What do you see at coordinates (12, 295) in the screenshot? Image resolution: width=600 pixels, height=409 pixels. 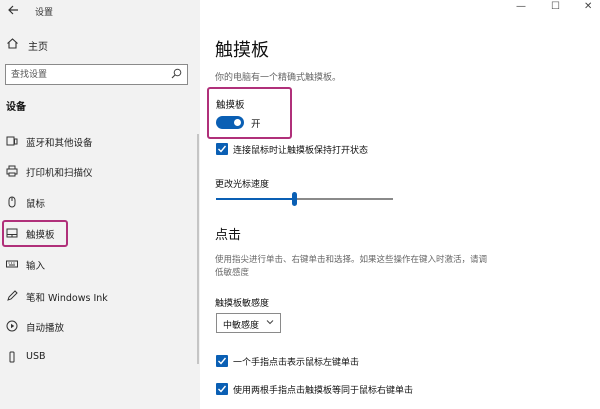 I see `pen-icon` at bounding box center [12, 295].